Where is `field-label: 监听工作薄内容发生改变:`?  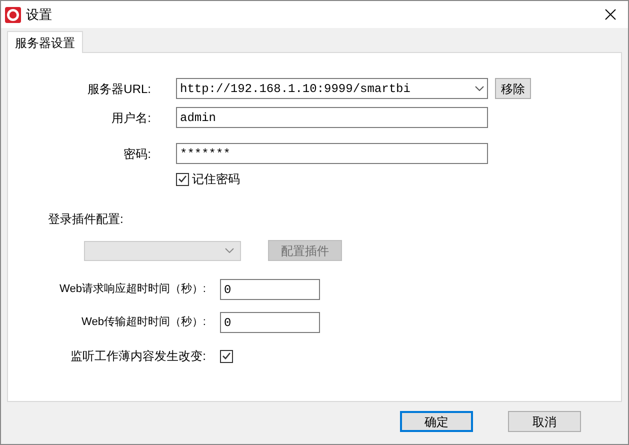 field-label: 监听工作薄内容发生改变: is located at coordinates (138, 356).